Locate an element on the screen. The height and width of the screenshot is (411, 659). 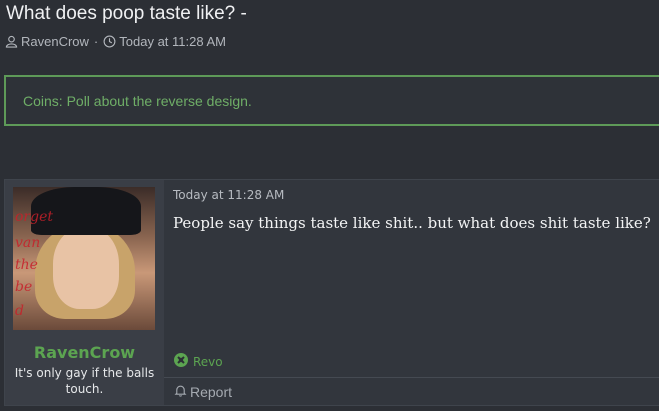
post-date: Today at 11:28 AM is located at coordinates (228, 195).